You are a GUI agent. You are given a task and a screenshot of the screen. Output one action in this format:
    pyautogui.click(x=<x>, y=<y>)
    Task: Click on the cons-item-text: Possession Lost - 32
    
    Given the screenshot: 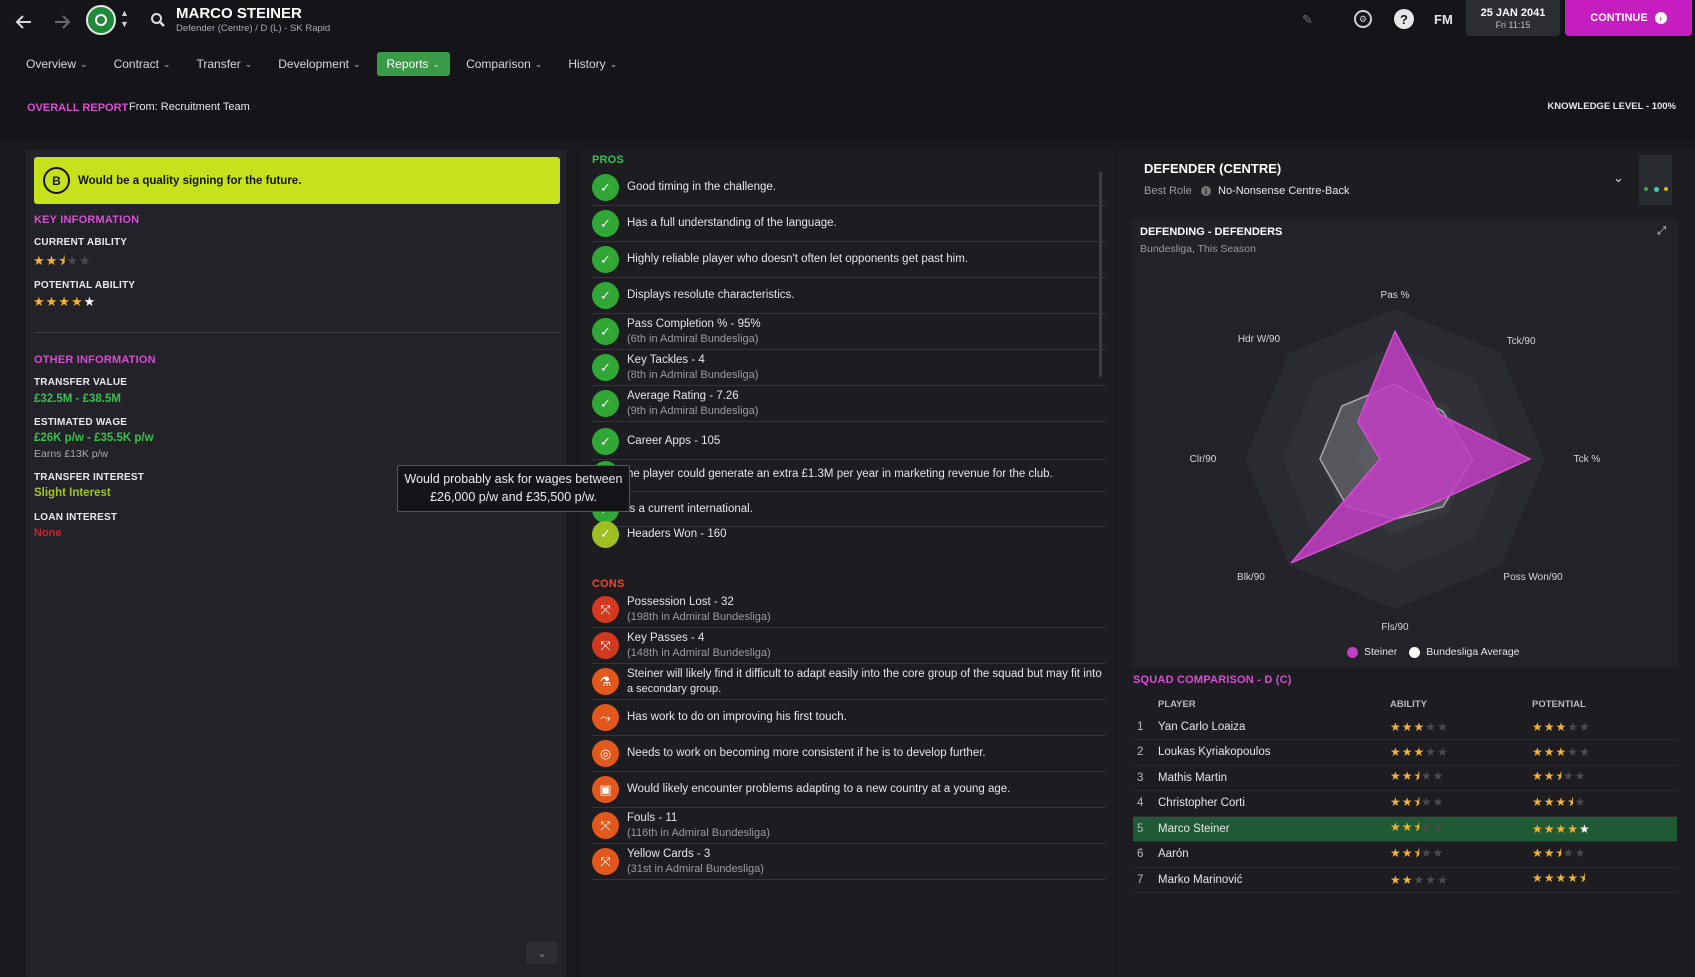 What is the action you would take?
    pyautogui.click(x=680, y=601)
    